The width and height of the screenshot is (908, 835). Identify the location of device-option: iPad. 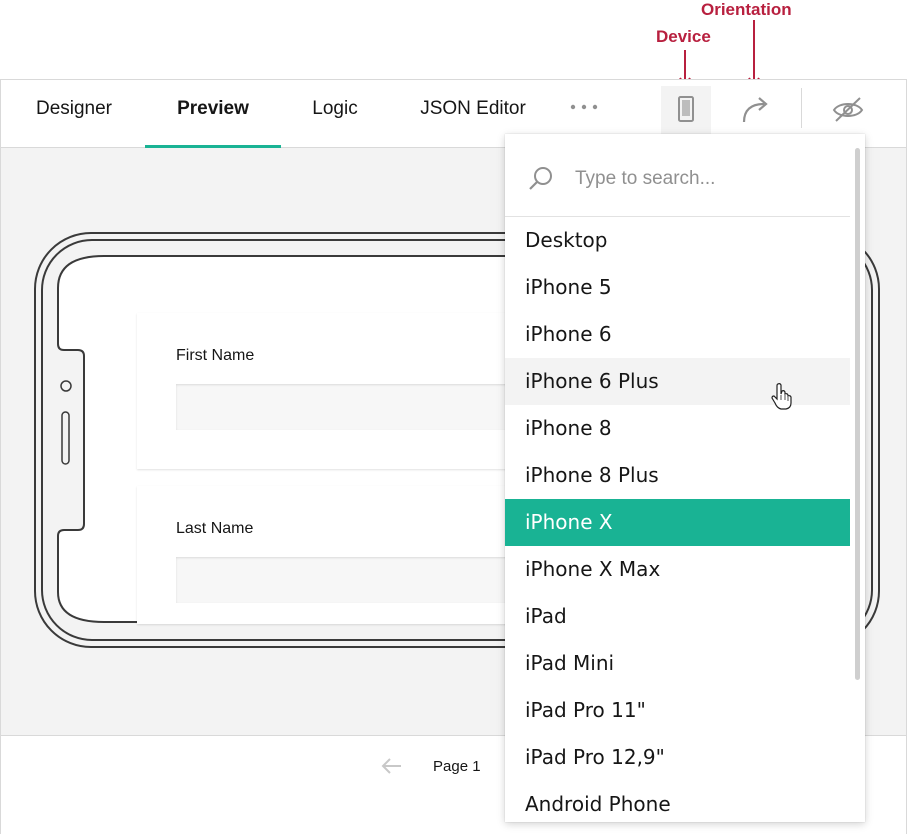
(677, 616).